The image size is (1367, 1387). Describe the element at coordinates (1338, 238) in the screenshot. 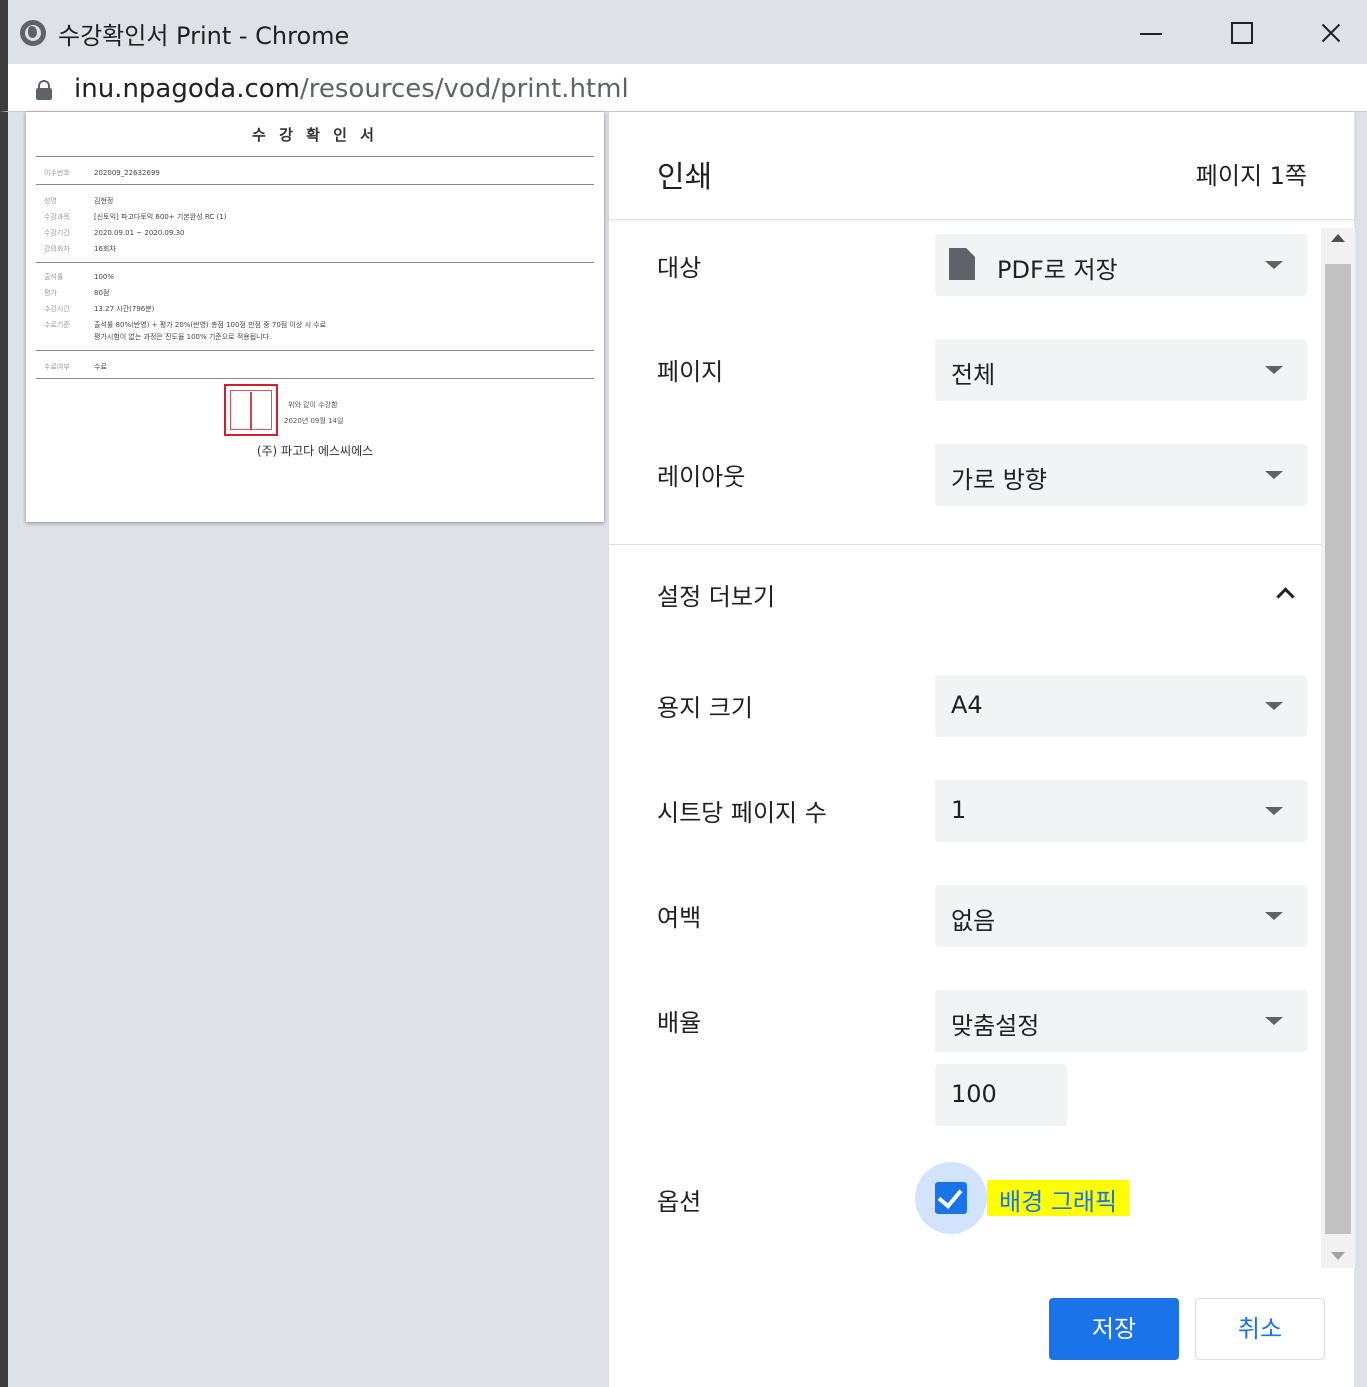

I see `scroll-up-arrow-icon` at that location.